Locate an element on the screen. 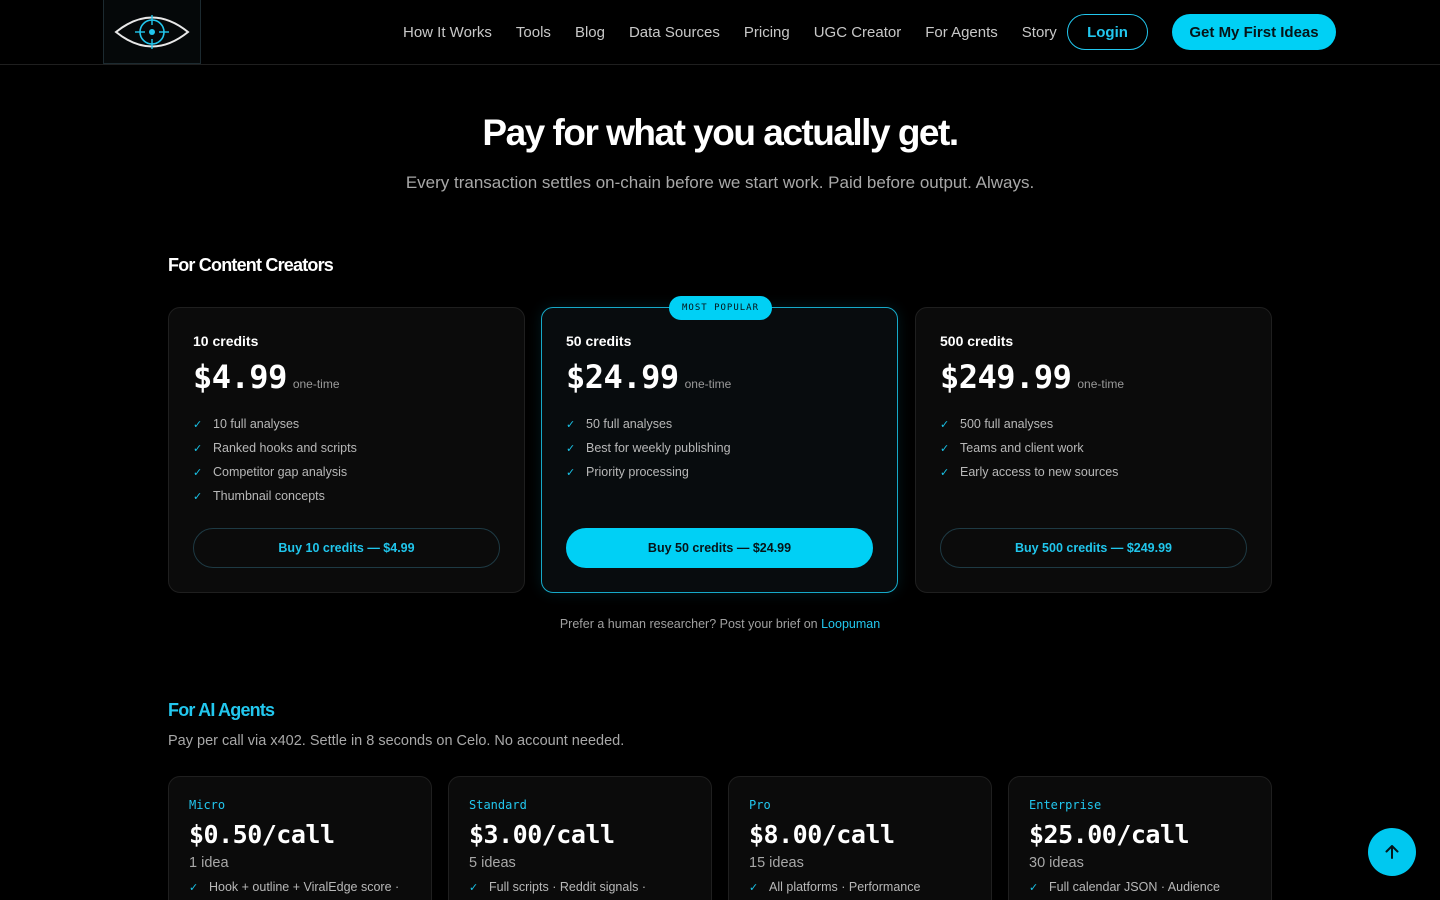 This screenshot has height=900, width=1440. tier-ideas: 30 ideas is located at coordinates (1056, 863).